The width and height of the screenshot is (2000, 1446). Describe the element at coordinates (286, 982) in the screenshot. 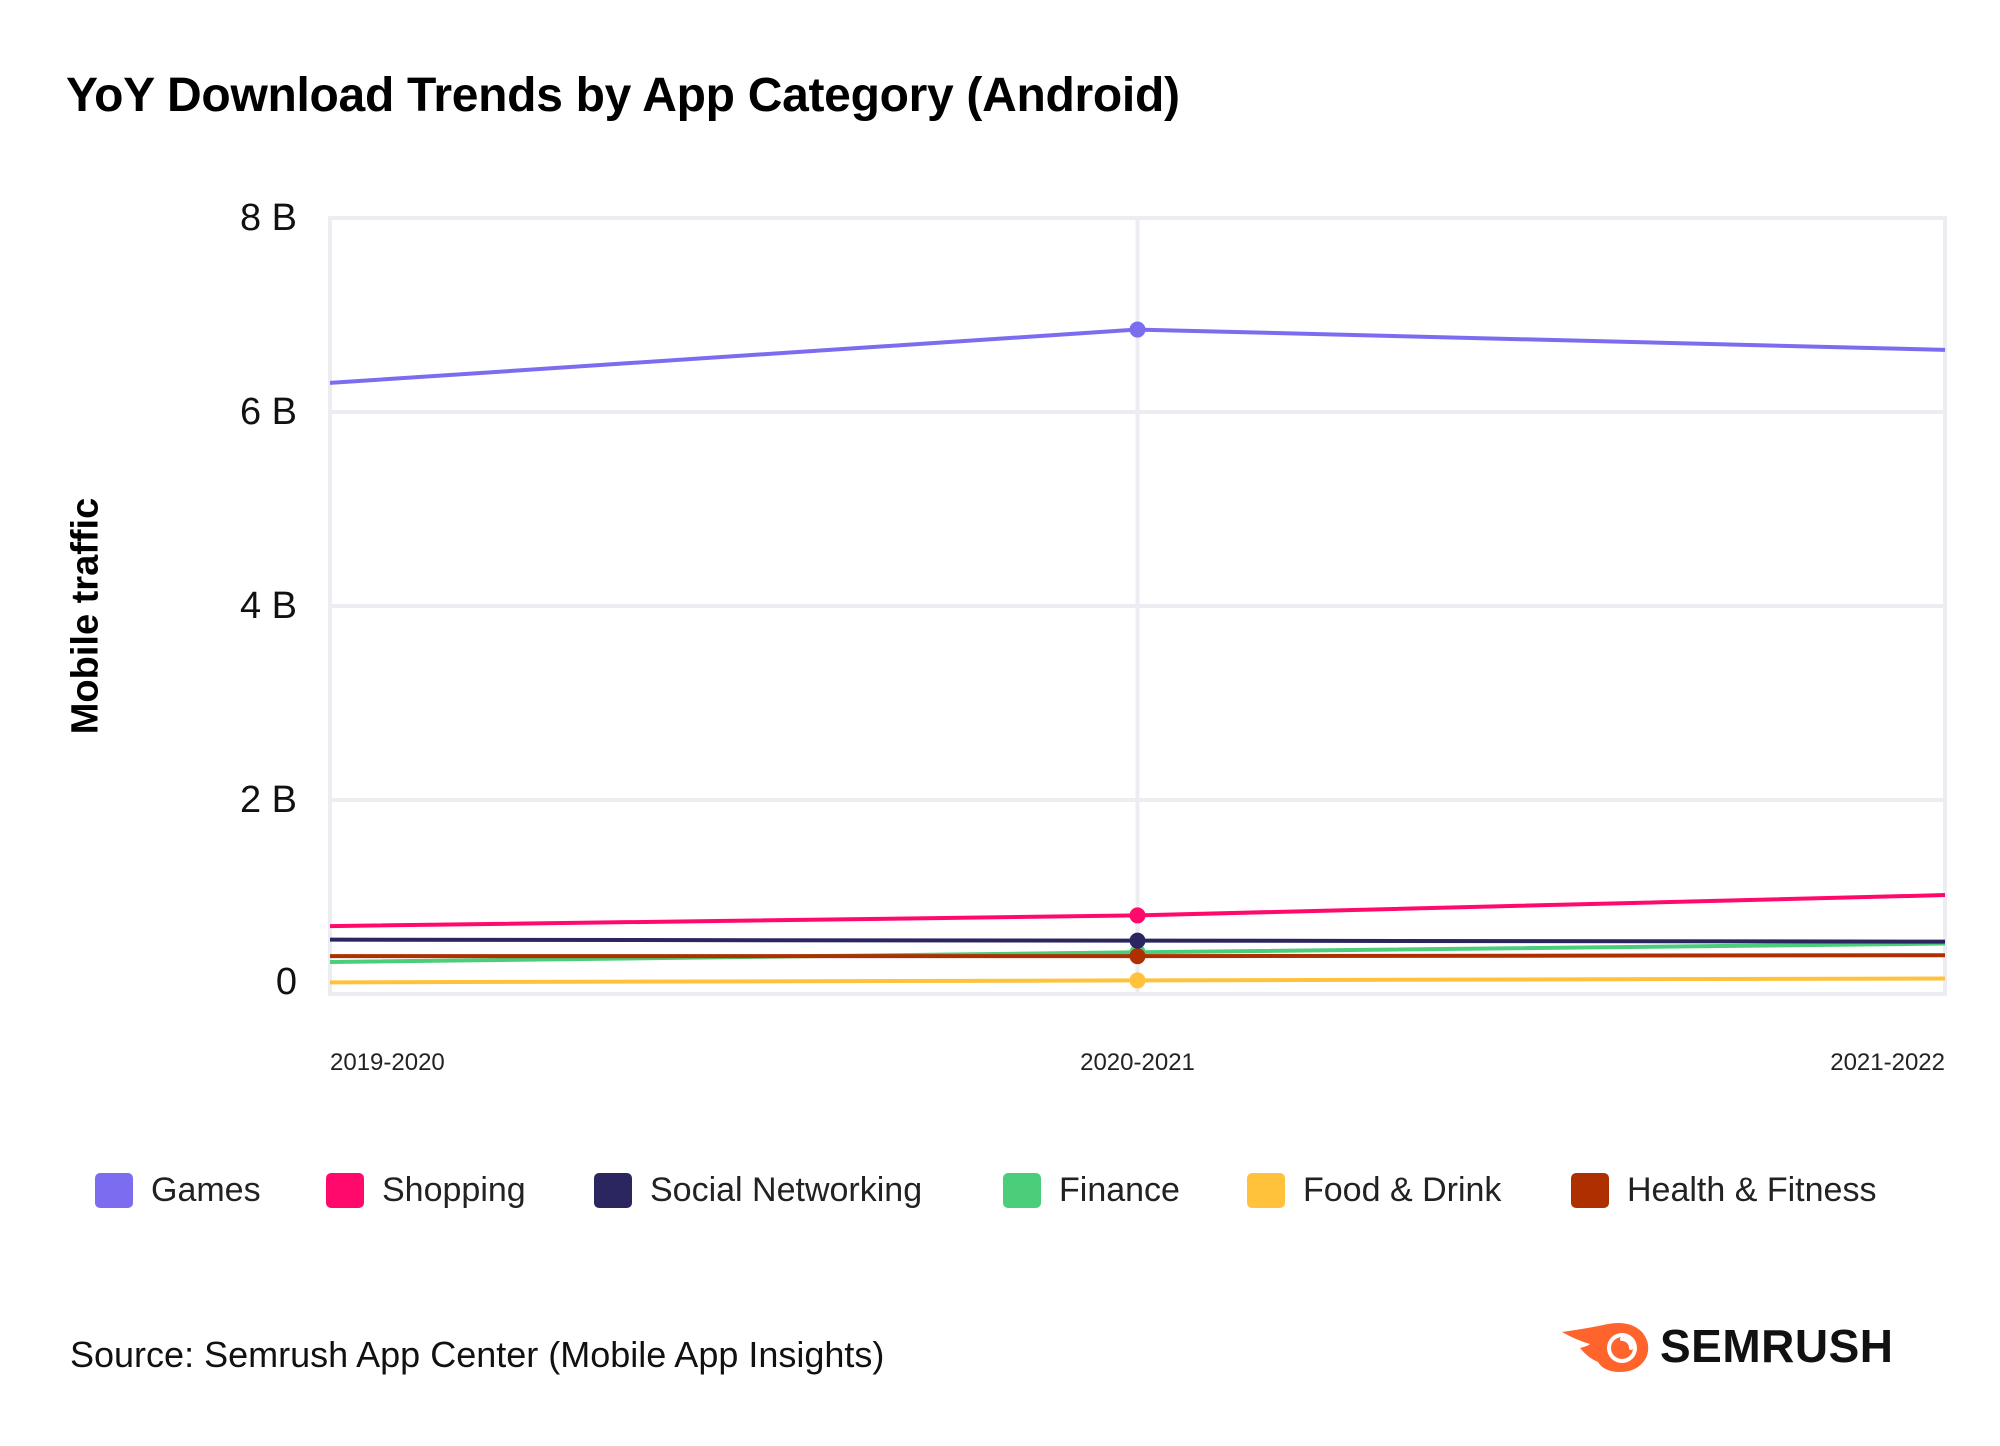

I see `y-tick-label: 0` at that location.